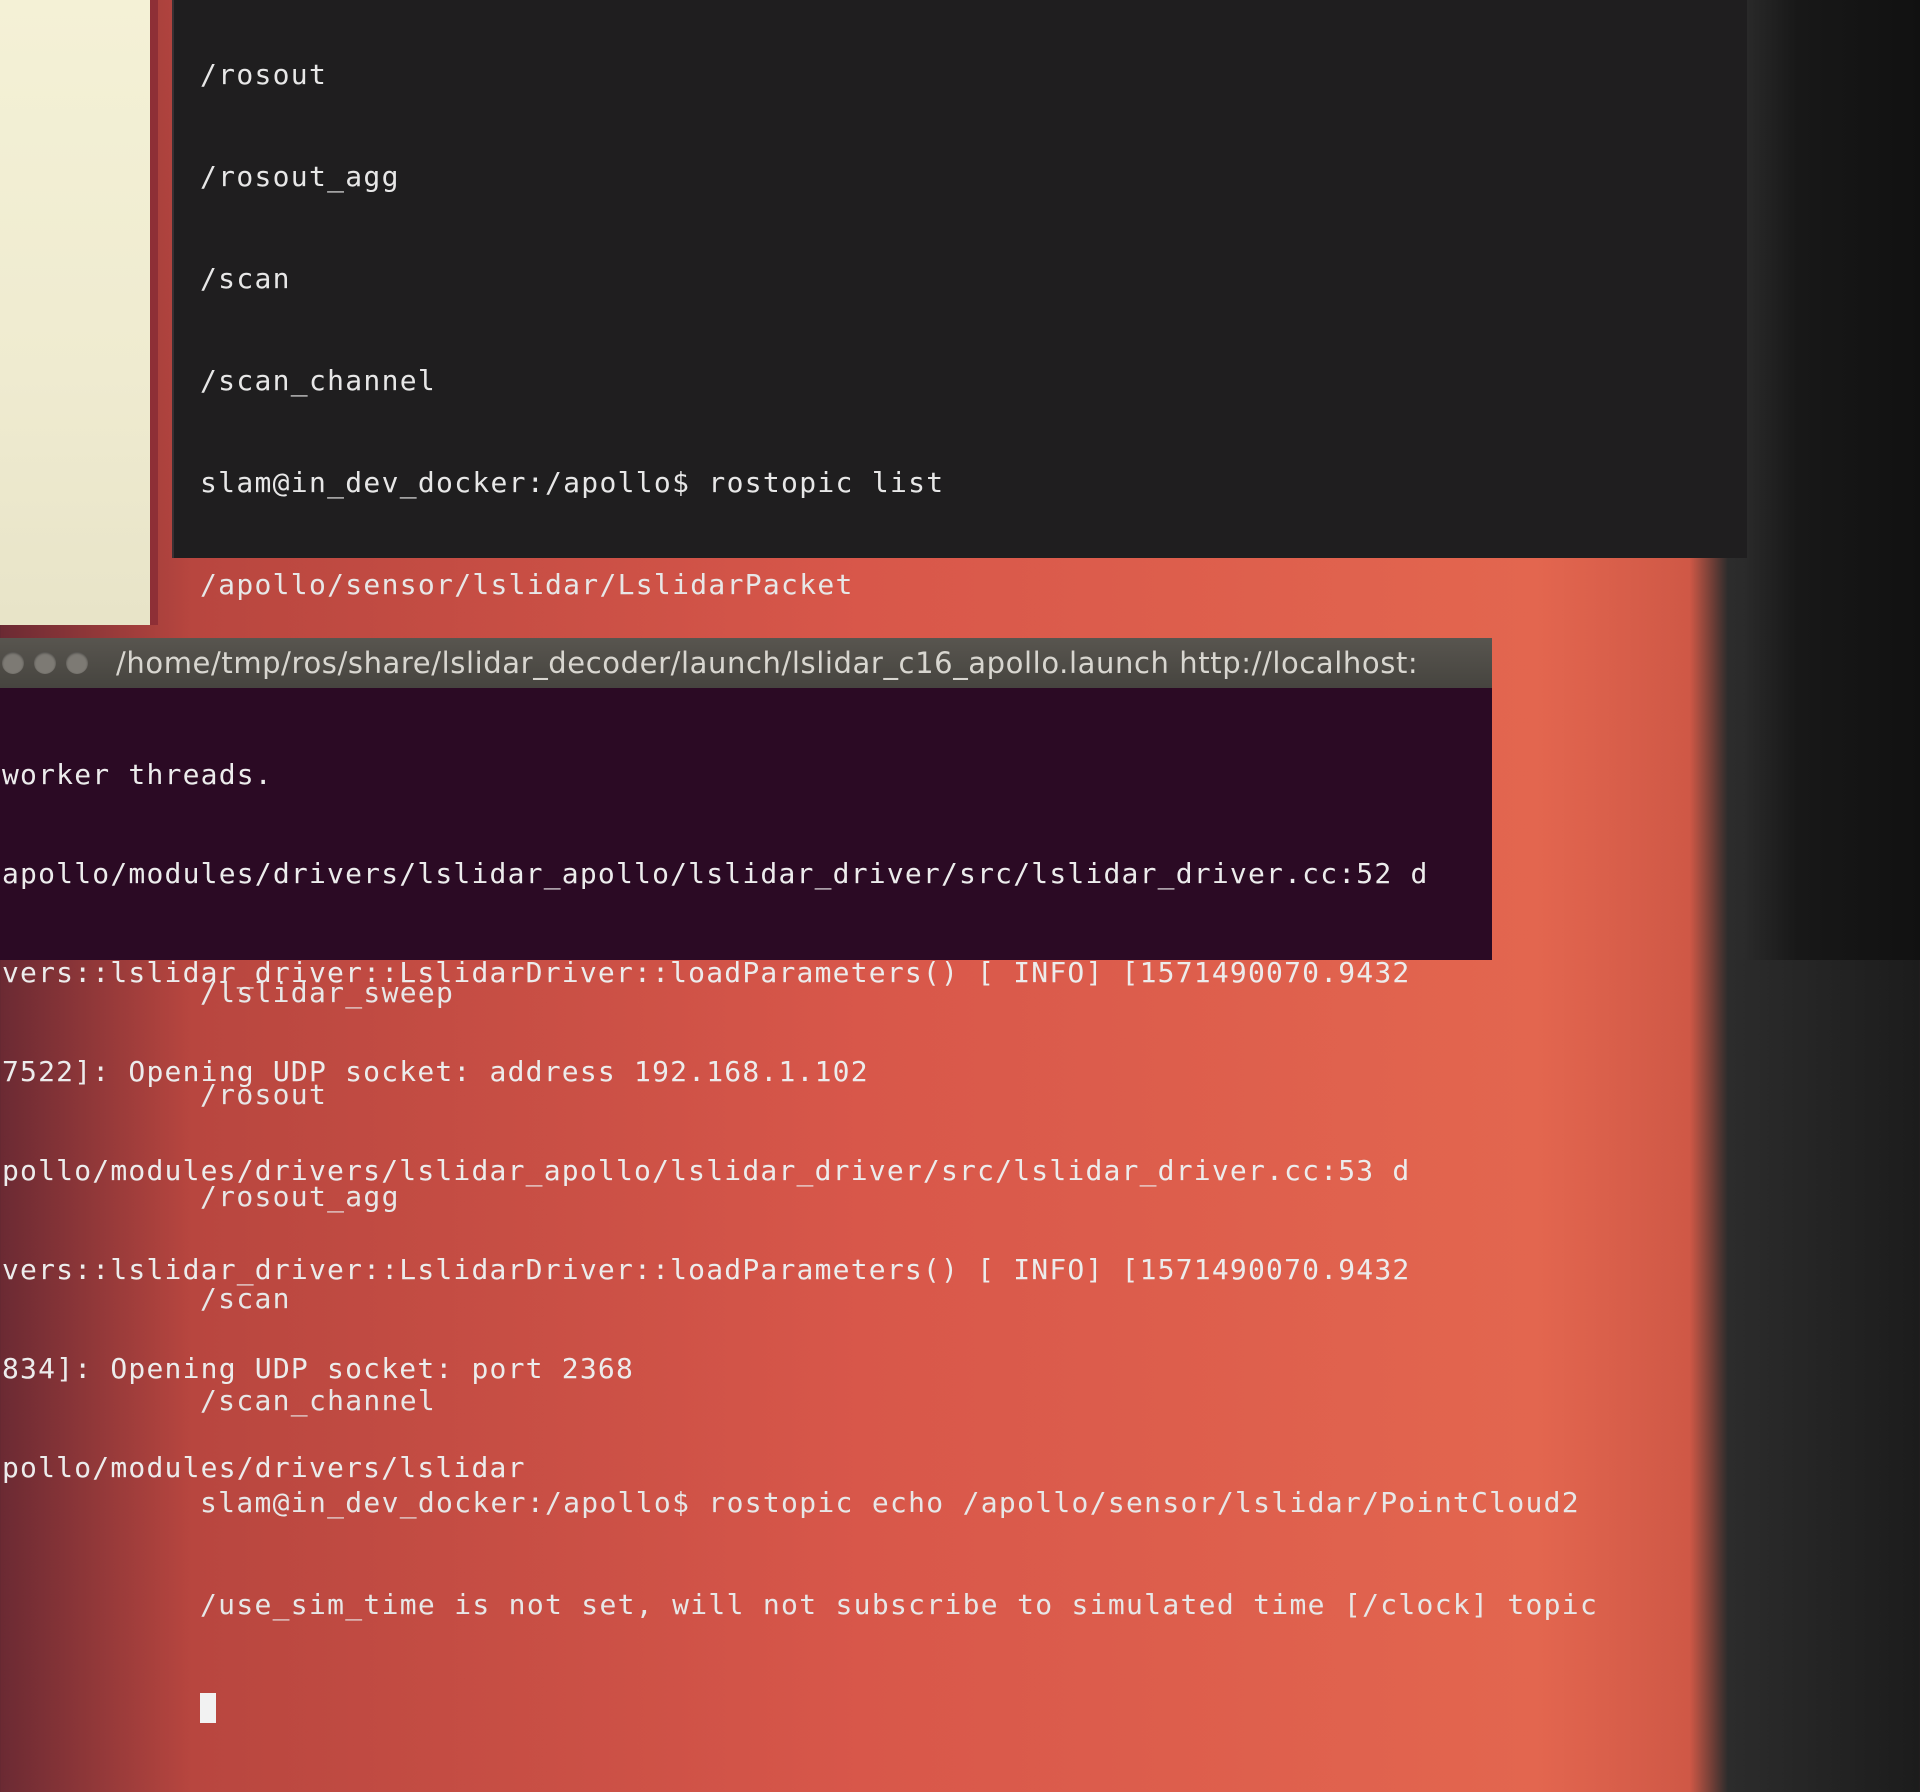 The width and height of the screenshot is (1920, 1792). Describe the element at coordinates (1832, 480) in the screenshot. I see `monitor-bezel` at that location.